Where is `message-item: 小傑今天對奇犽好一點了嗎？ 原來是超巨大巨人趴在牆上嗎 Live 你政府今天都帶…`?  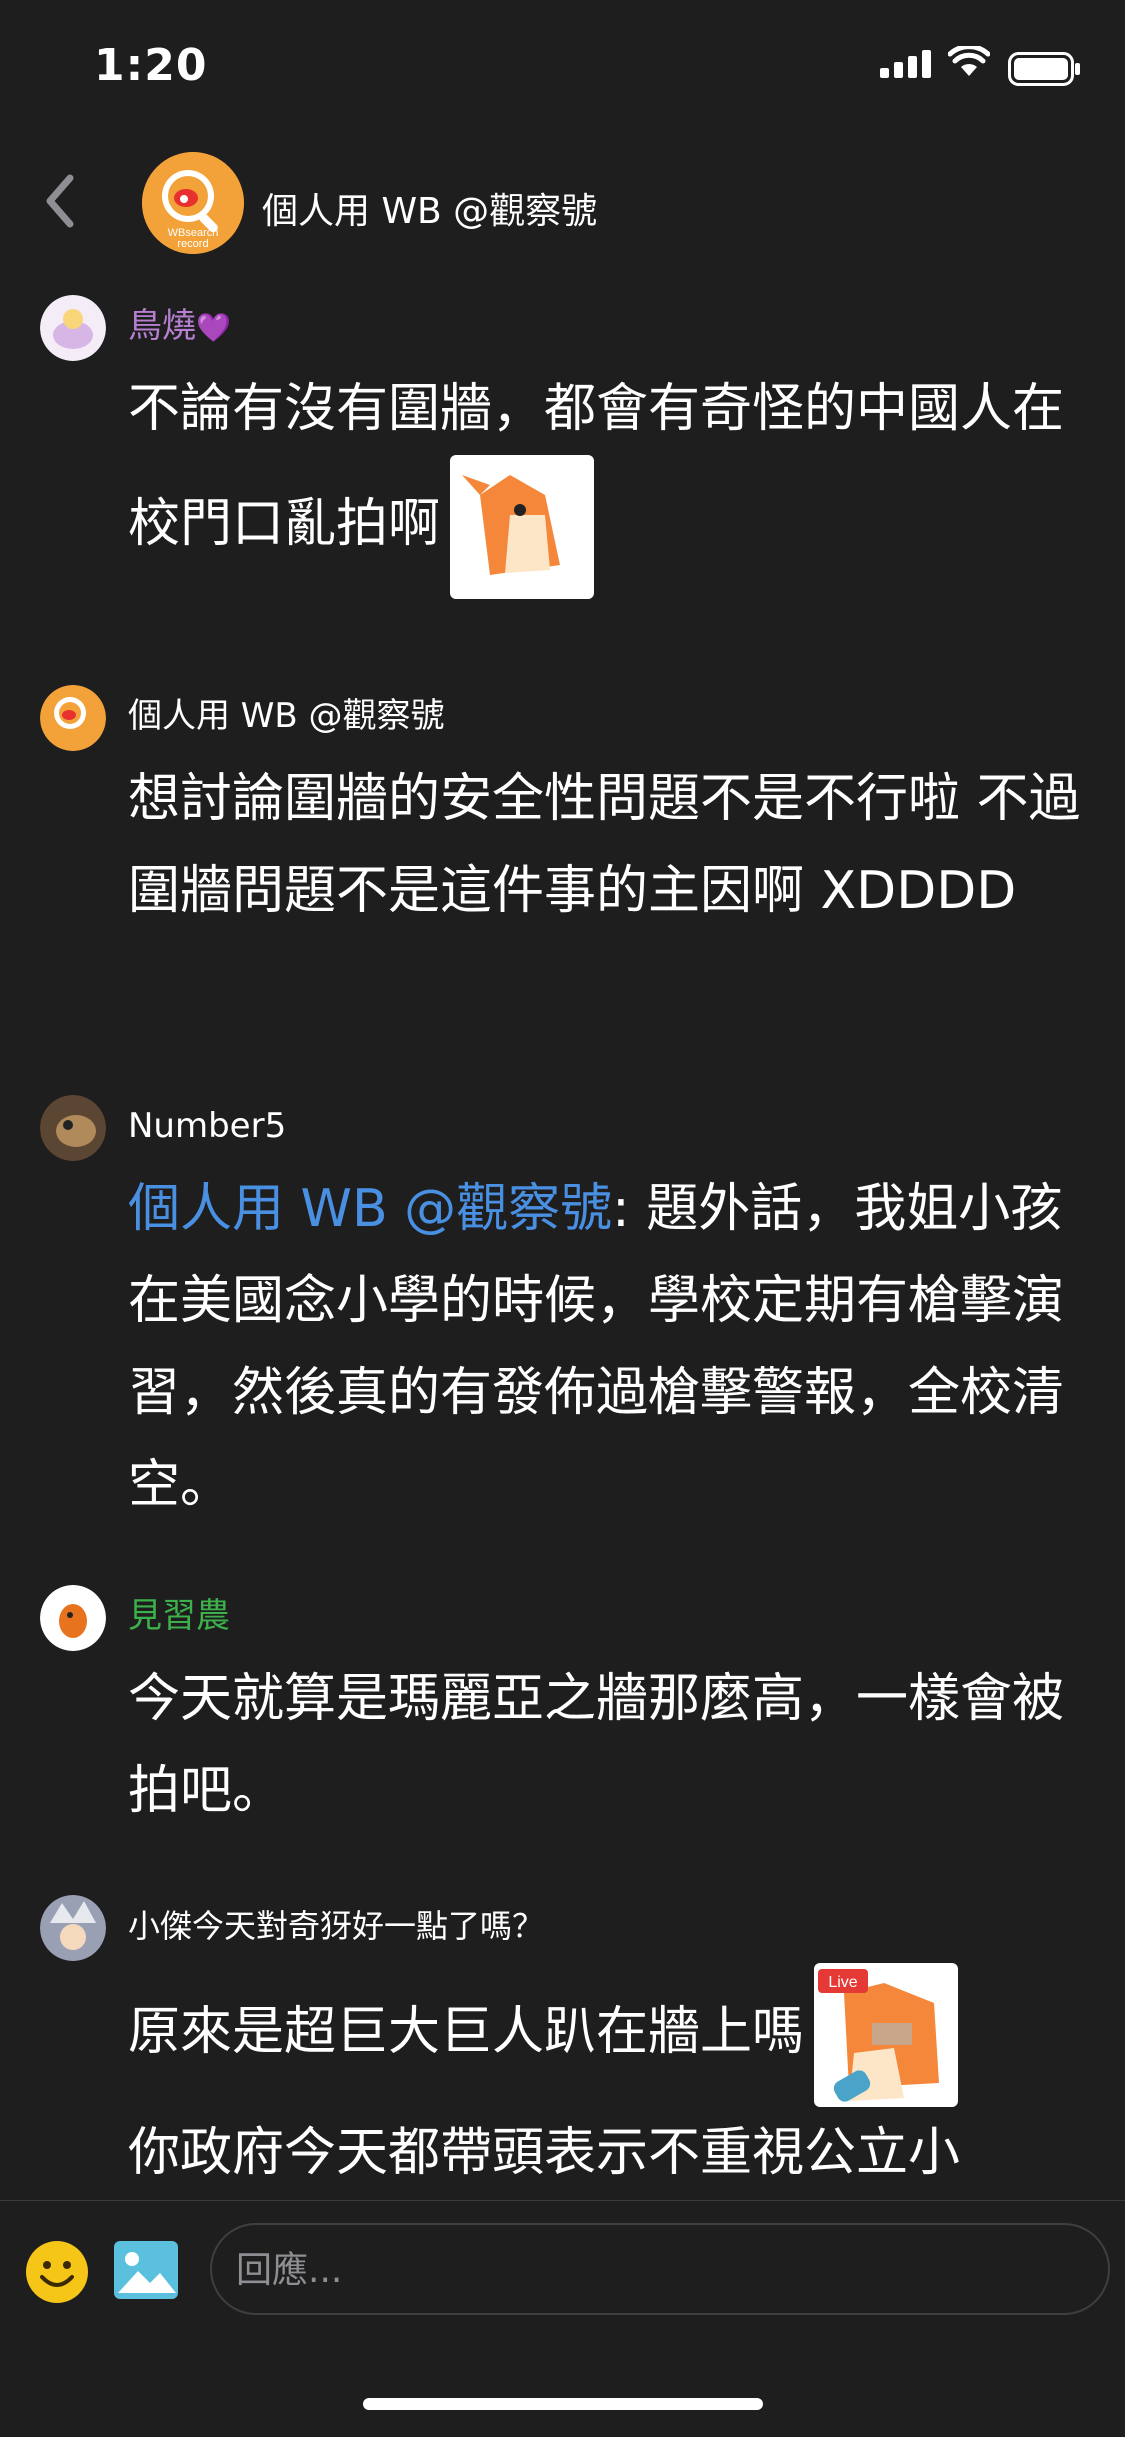
message-item: 小傑今天對奇犽好一點了嗎？ 原來是超巨大巨人趴在牆上嗎 Live 你政府今天都帶… is located at coordinates (562, 2042).